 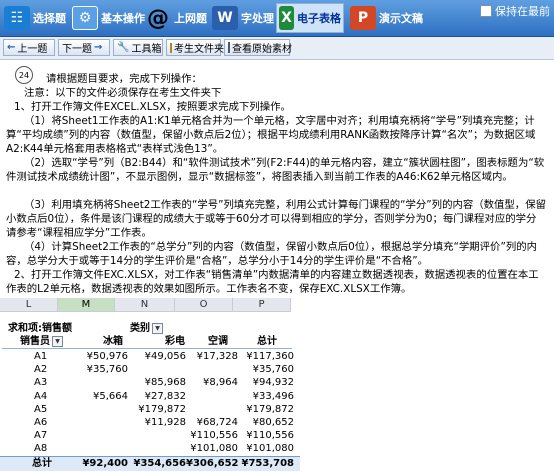 I want to click on pivot-value-cell: ¥80,652, so click(x=273, y=422).